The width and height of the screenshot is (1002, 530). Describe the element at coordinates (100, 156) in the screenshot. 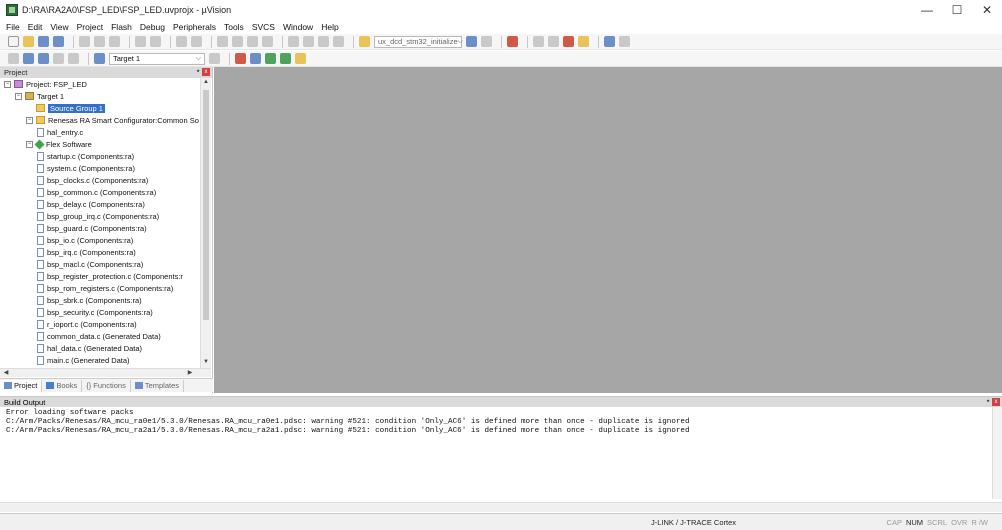

I see `tree-item: startup.c (Components:ra)` at that location.